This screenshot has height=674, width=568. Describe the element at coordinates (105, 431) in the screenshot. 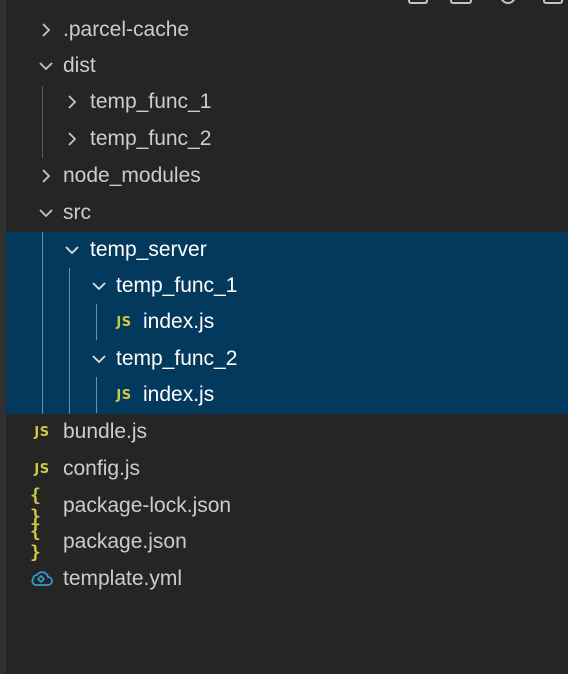

I see `tree-item-label: bundle.js` at that location.